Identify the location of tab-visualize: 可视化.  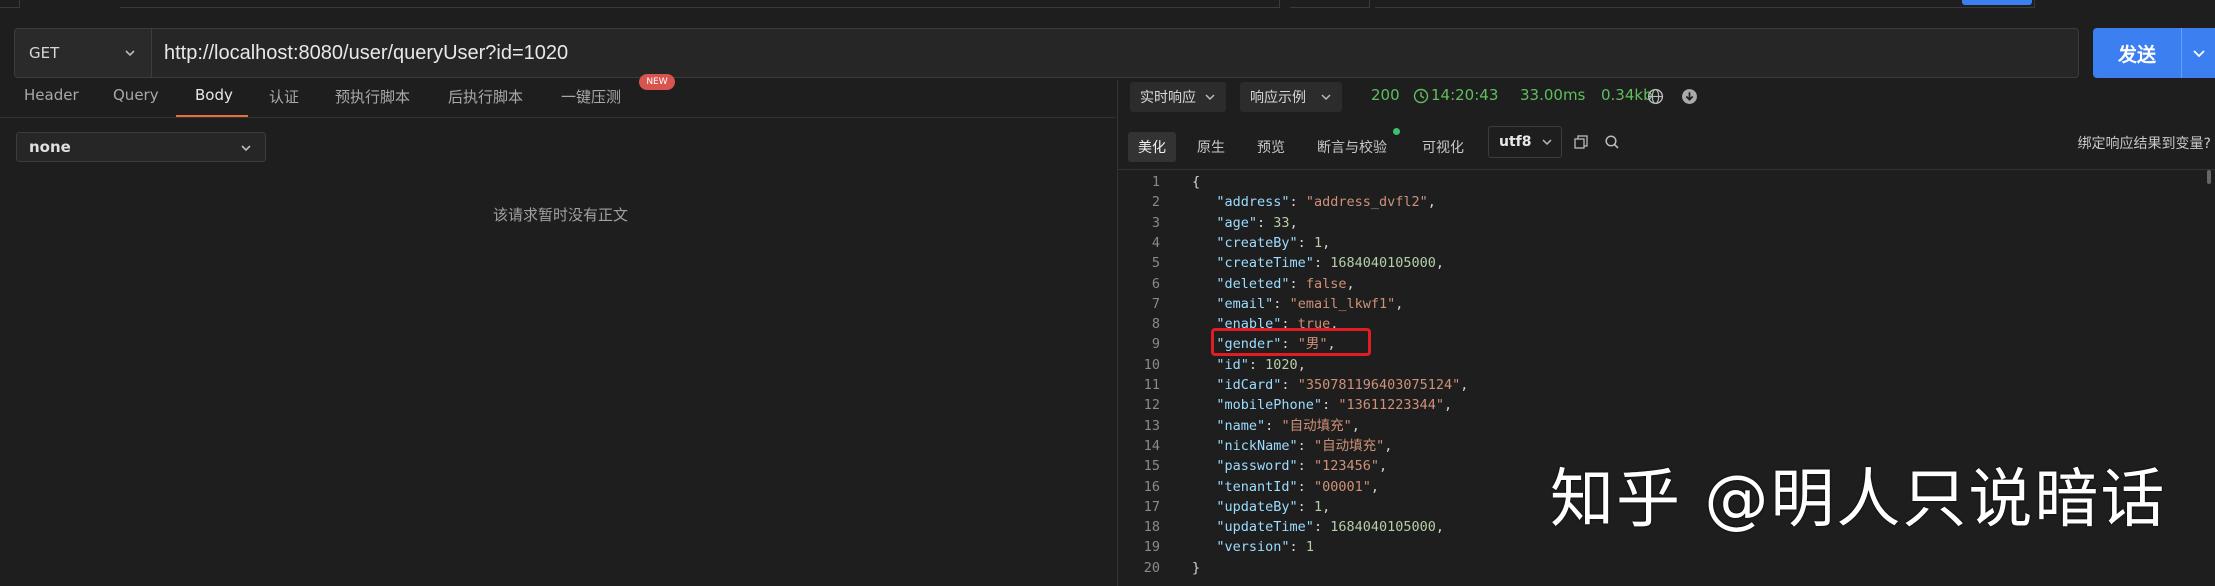
(1443, 147).